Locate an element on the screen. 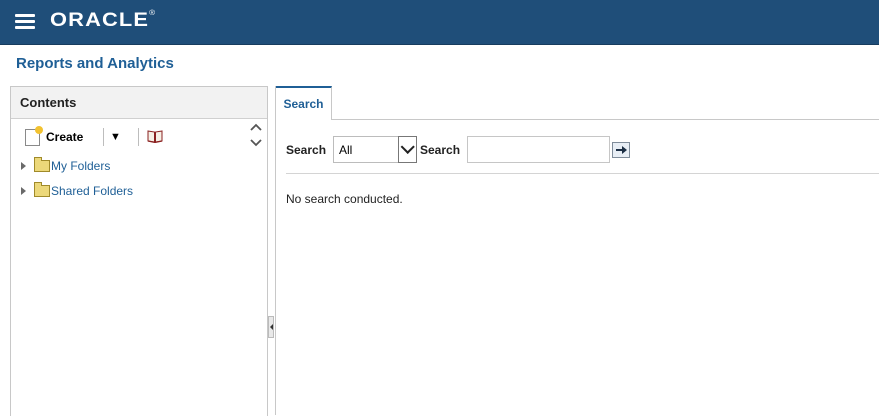 The width and height of the screenshot is (879, 416). search-go-button is located at coordinates (621, 150).